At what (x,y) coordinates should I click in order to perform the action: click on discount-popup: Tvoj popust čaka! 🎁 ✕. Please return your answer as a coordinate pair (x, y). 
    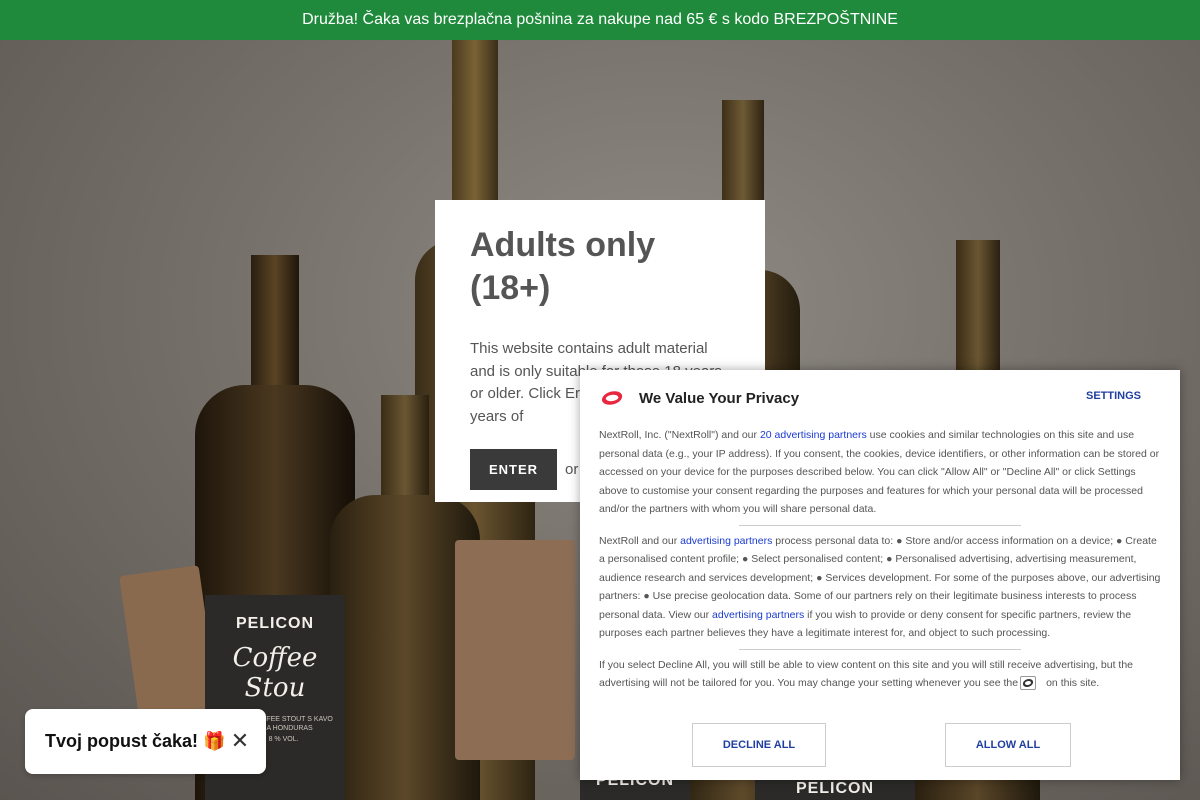
    Looking at the image, I should click on (145, 741).